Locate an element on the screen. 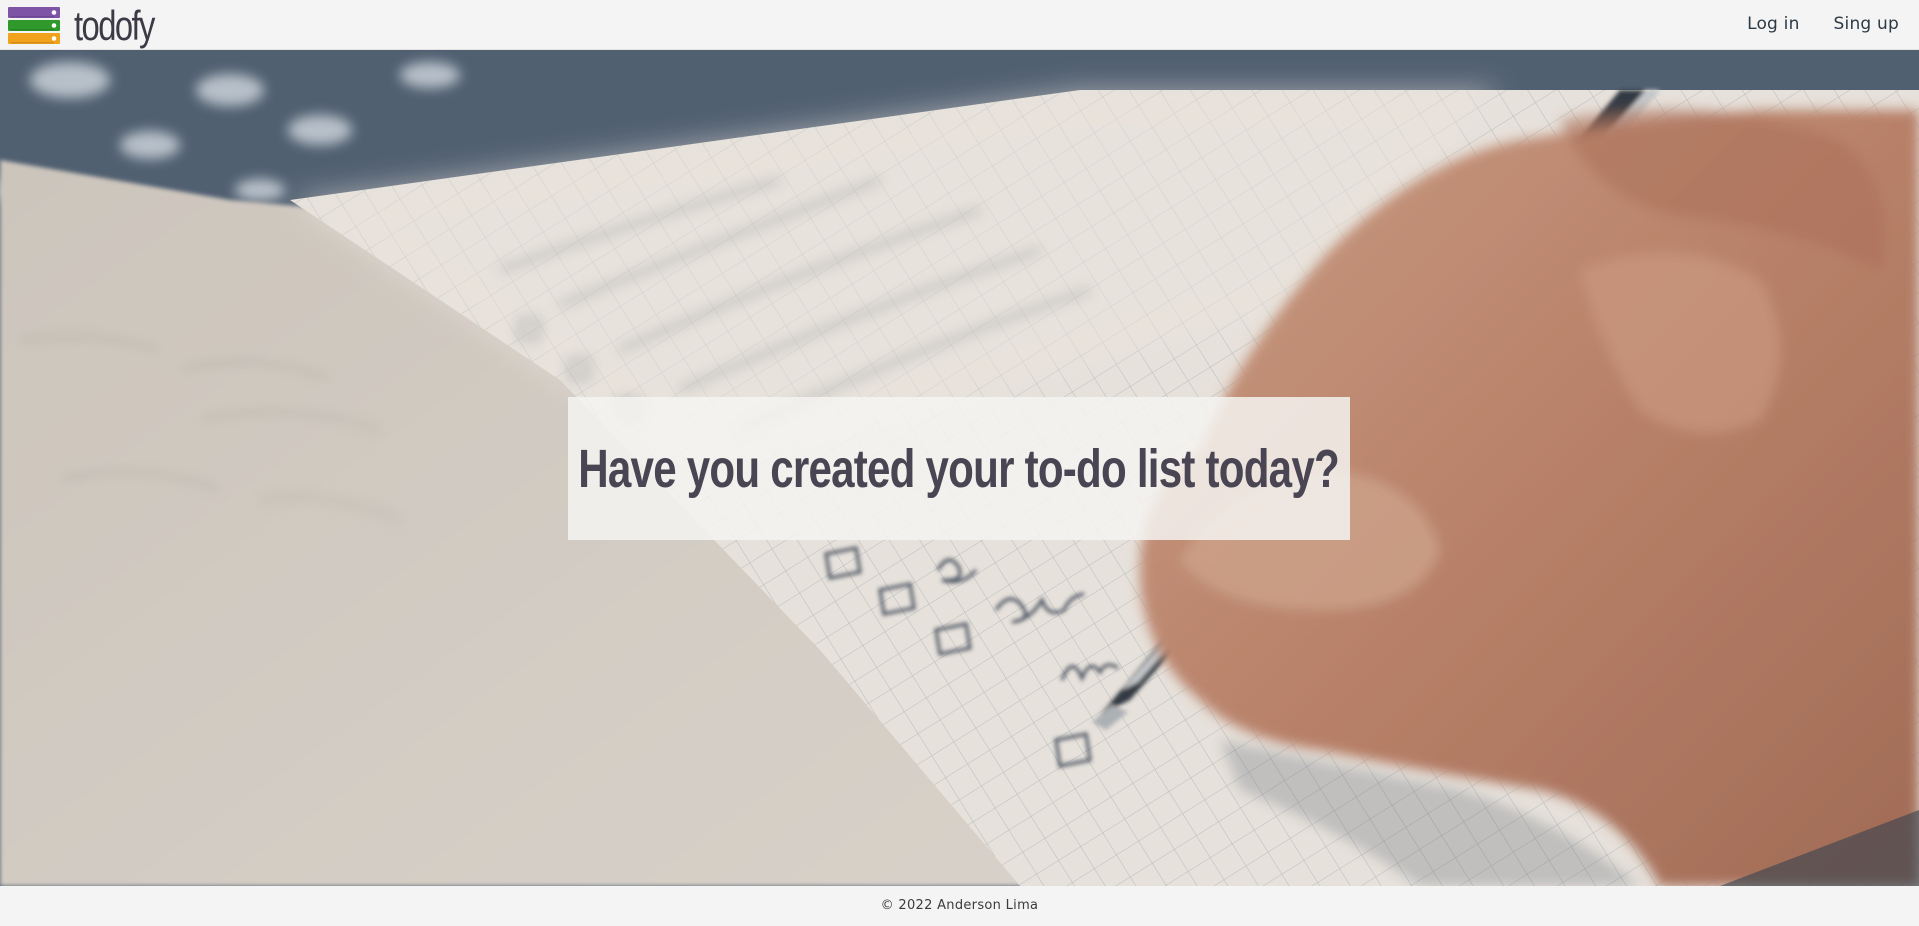 Image resolution: width=1919 pixels, height=926 pixels. page-footer: © 2022 Anderson Lima is located at coordinates (959, 906).